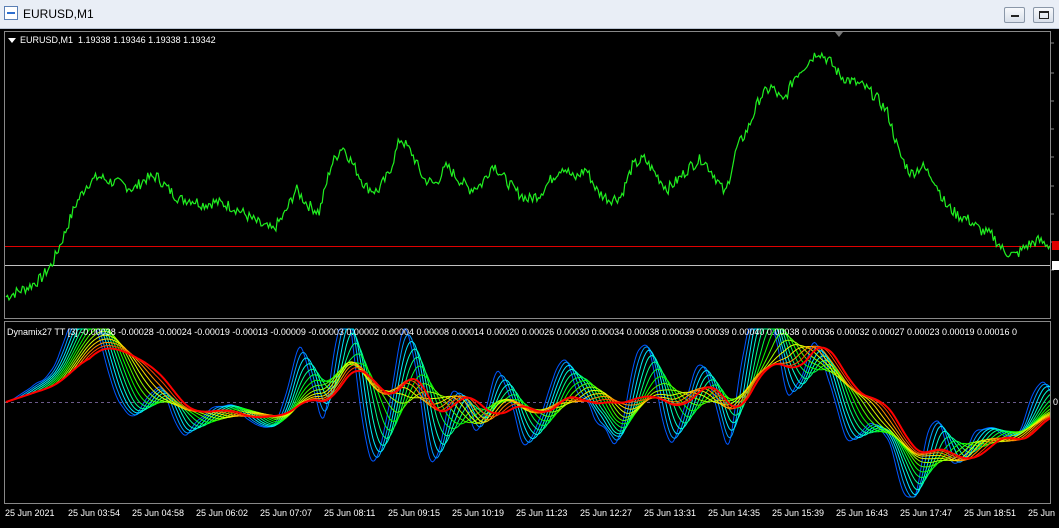 This screenshot has width=1059, height=528. What do you see at coordinates (1055, 265) in the screenshot?
I see `ask-price-marker` at bounding box center [1055, 265].